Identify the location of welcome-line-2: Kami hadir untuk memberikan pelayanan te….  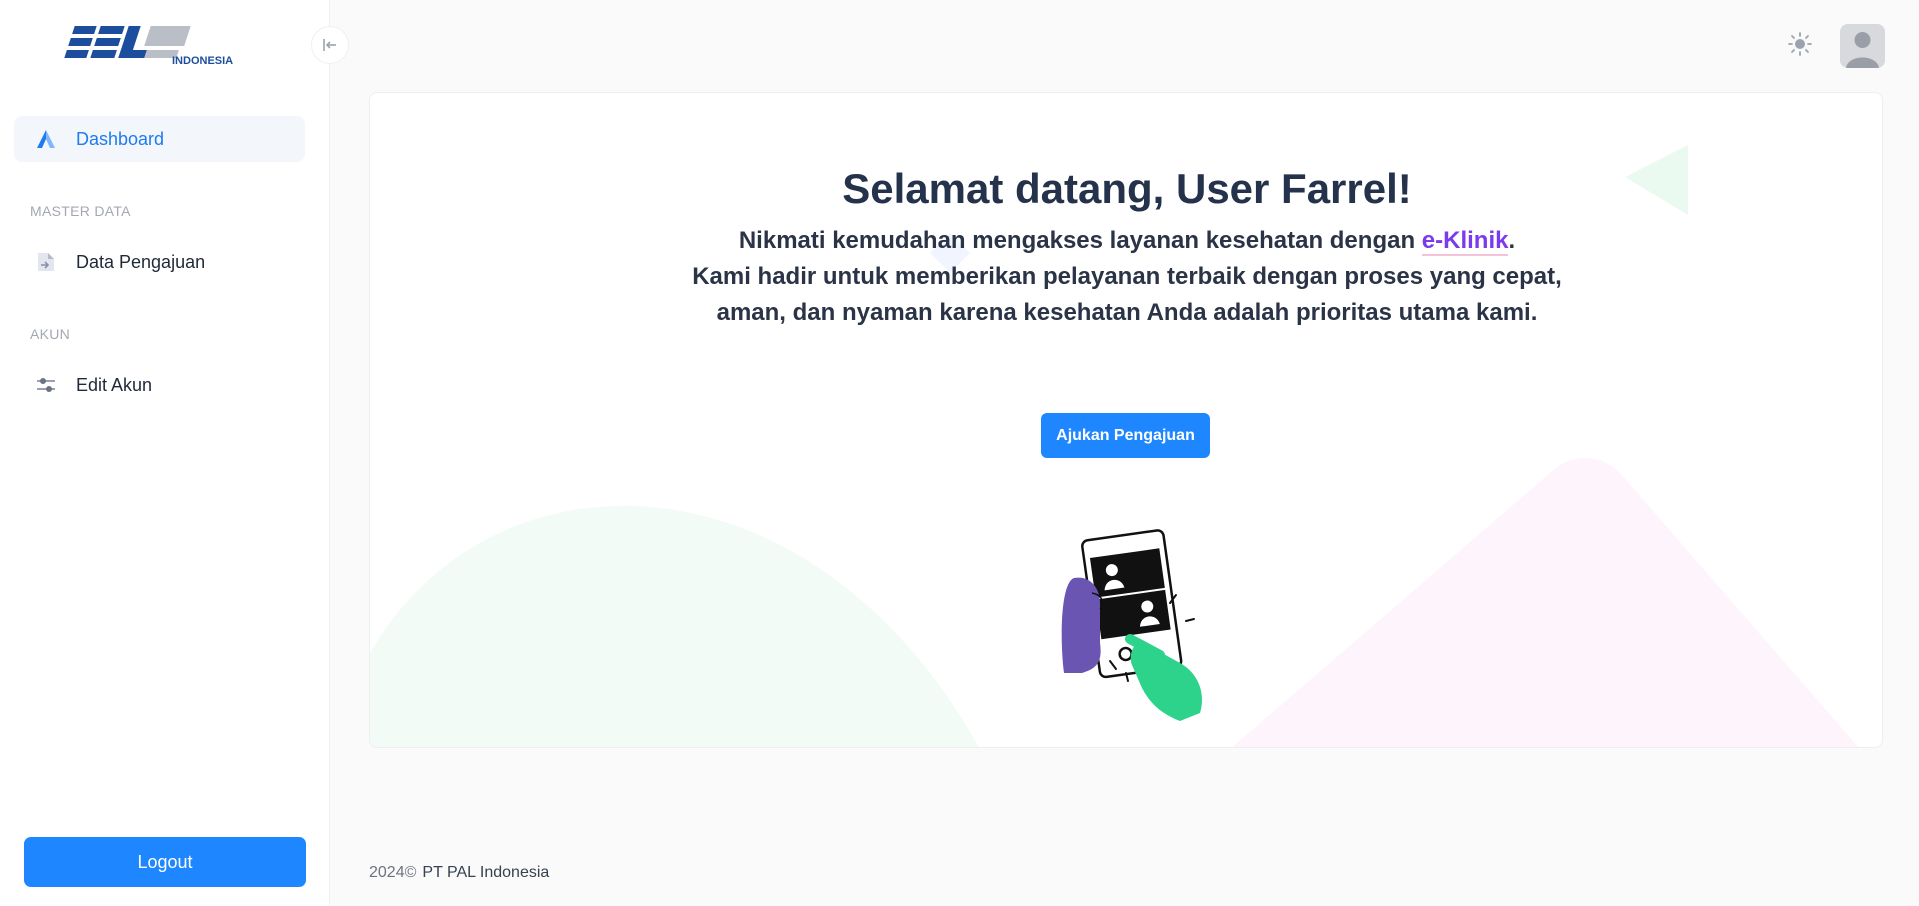
(1127, 276).